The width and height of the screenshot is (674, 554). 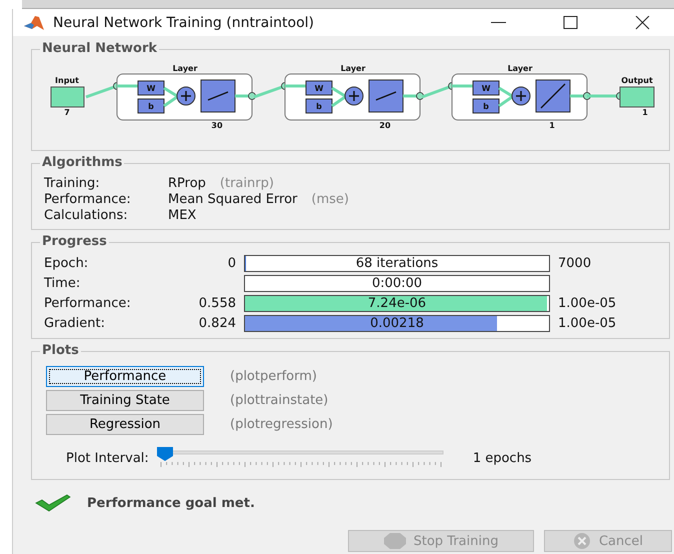 I want to click on close-icon, so click(x=642, y=23).